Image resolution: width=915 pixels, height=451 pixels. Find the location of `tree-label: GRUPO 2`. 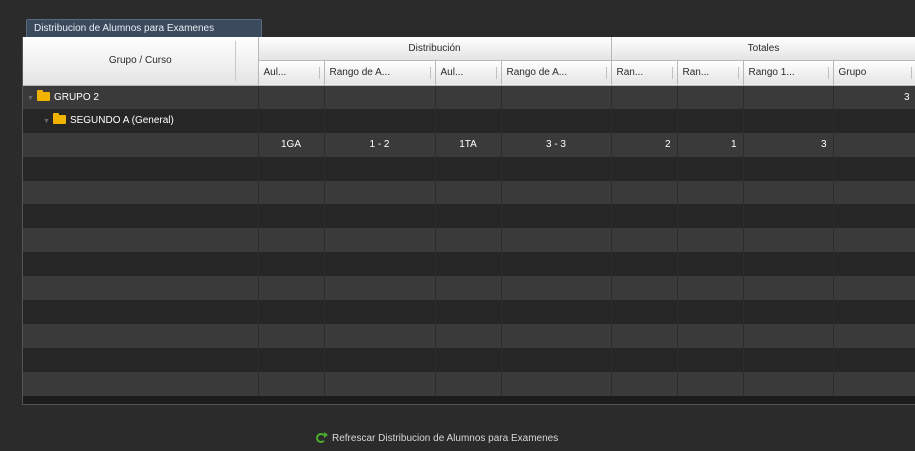

tree-label: GRUPO 2 is located at coordinates (76, 97).